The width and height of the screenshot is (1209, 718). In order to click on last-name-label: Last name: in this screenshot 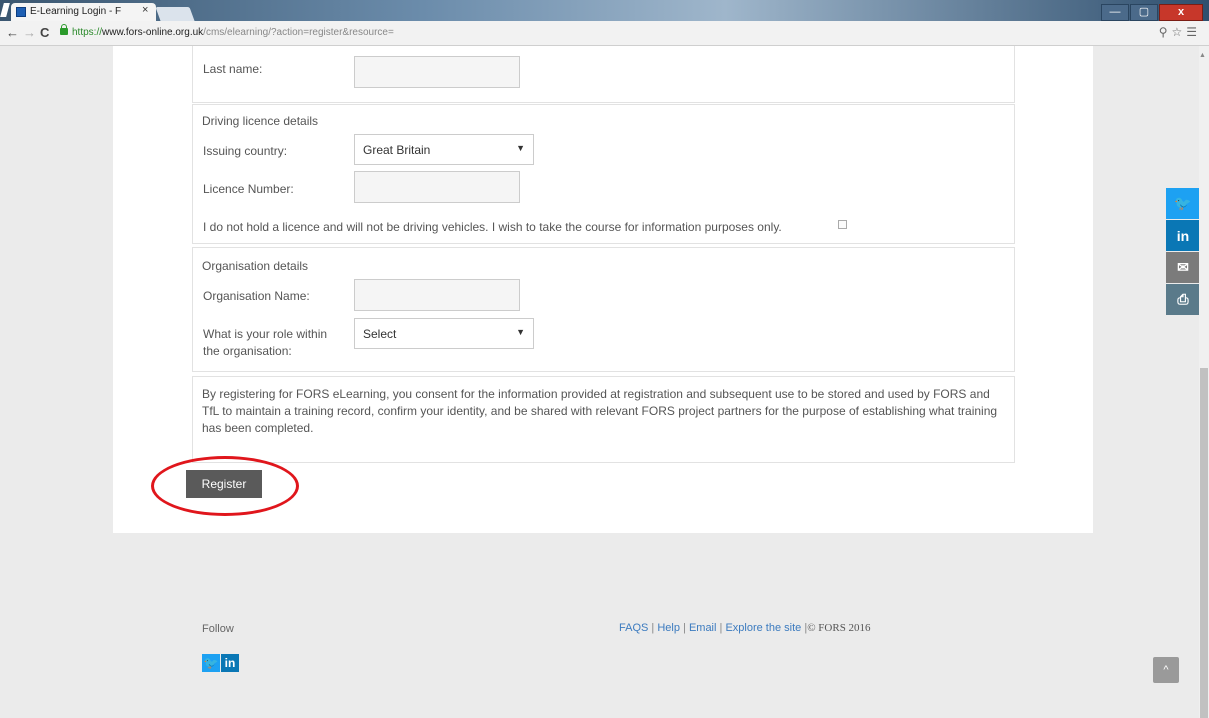, I will do `click(233, 69)`.